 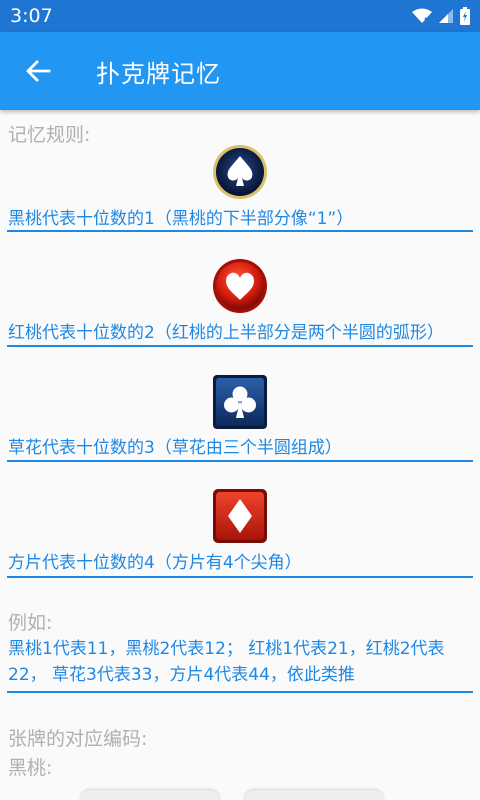 I want to click on app-bar: 扑克牌记忆, so click(x=240, y=71).